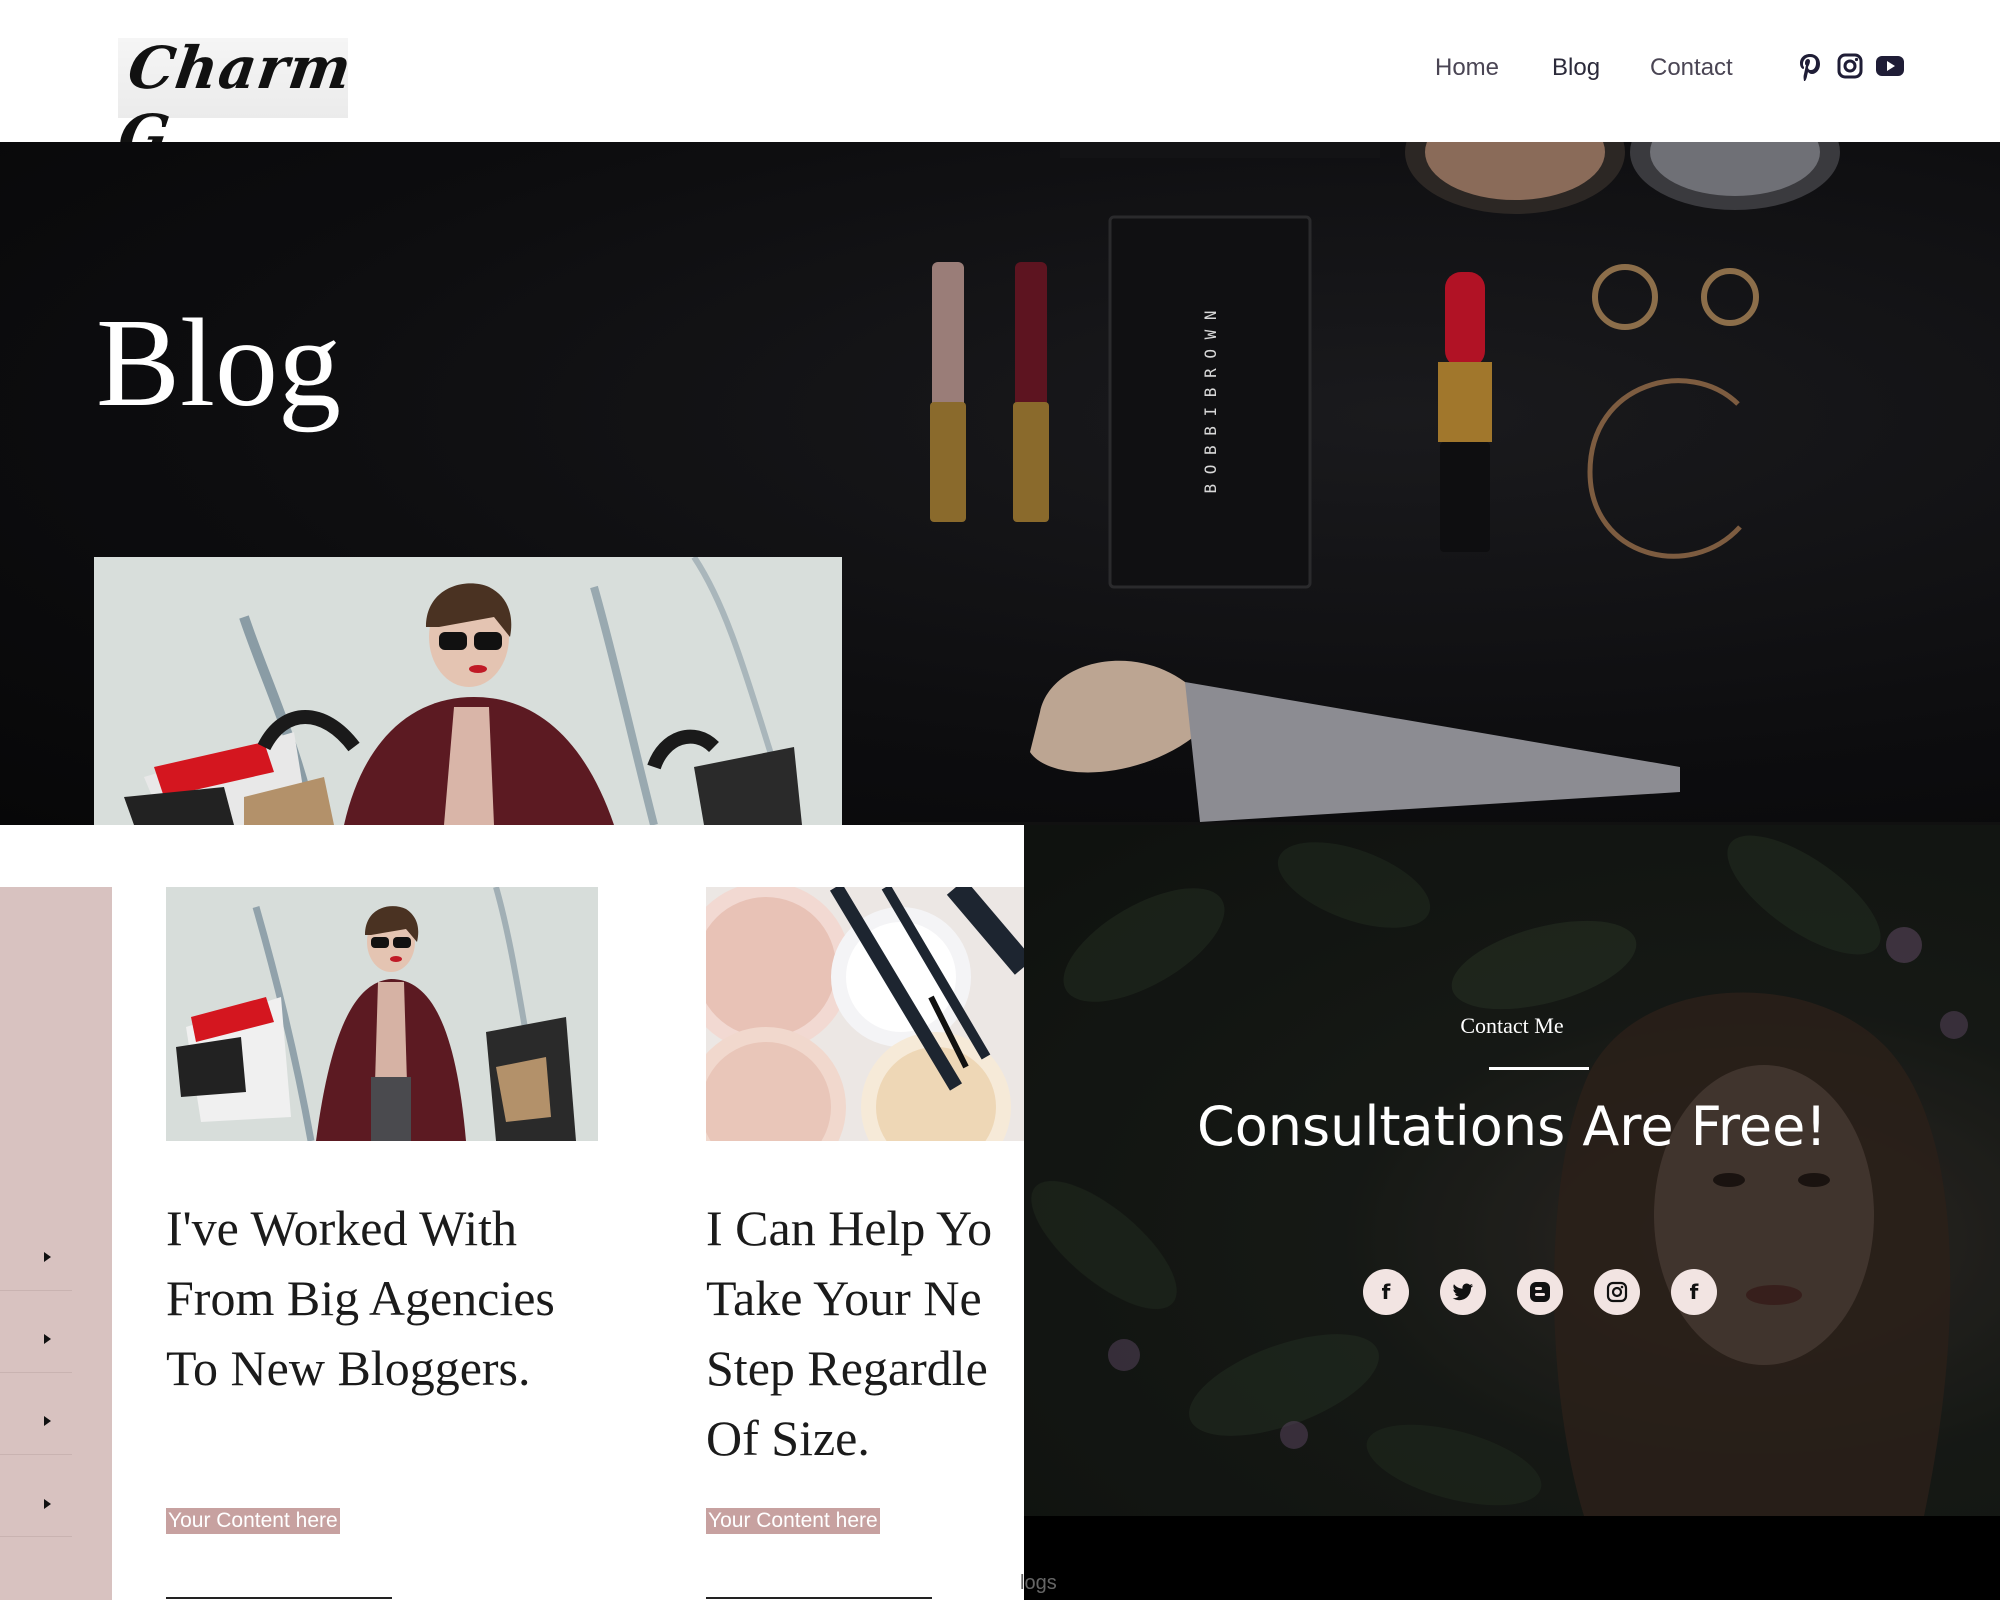 Image resolution: width=2000 pixels, height=1600 pixels. What do you see at coordinates (1691, 68) in the screenshot?
I see `nav-contact: Contact` at bounding box center [1691, 68].